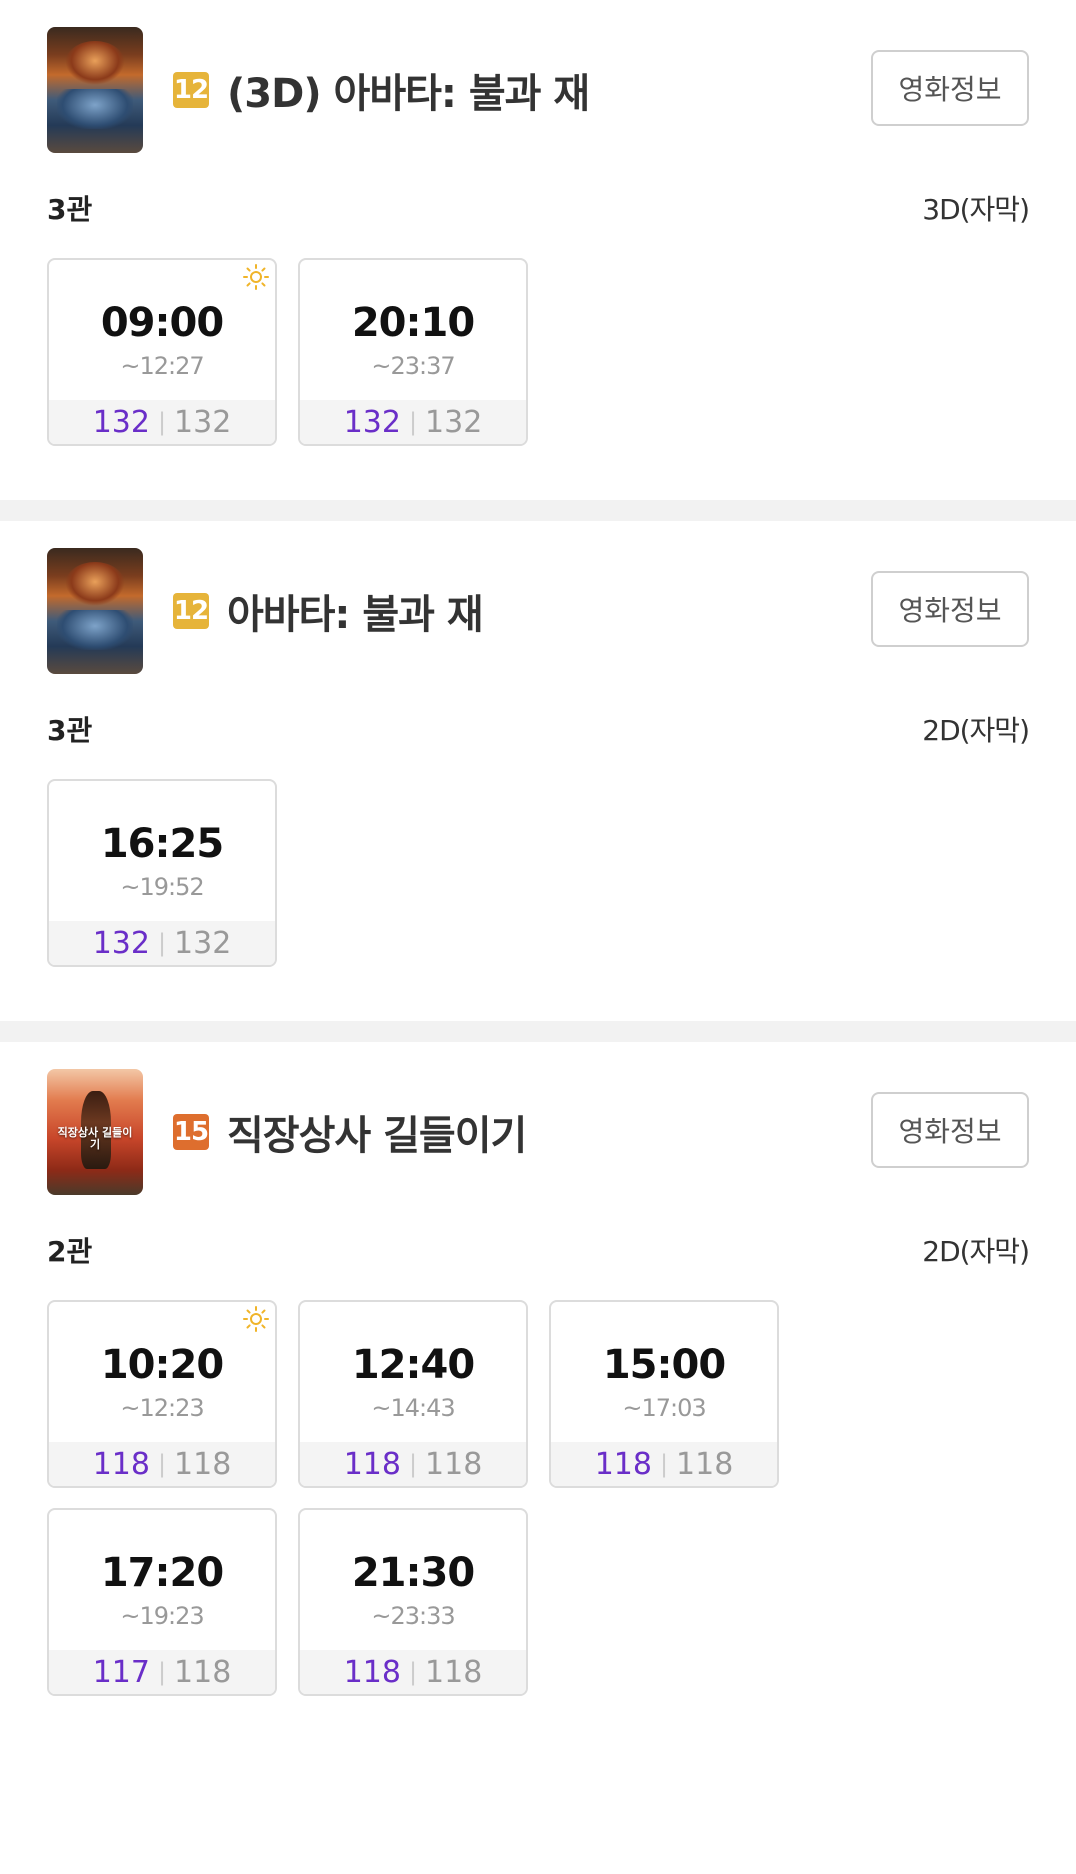 The image size is (1076, 1874). Describe the element at coordinates (95, 1139) in the screenshot. I see `poster-title: 직장상사 길들이기` at that location.